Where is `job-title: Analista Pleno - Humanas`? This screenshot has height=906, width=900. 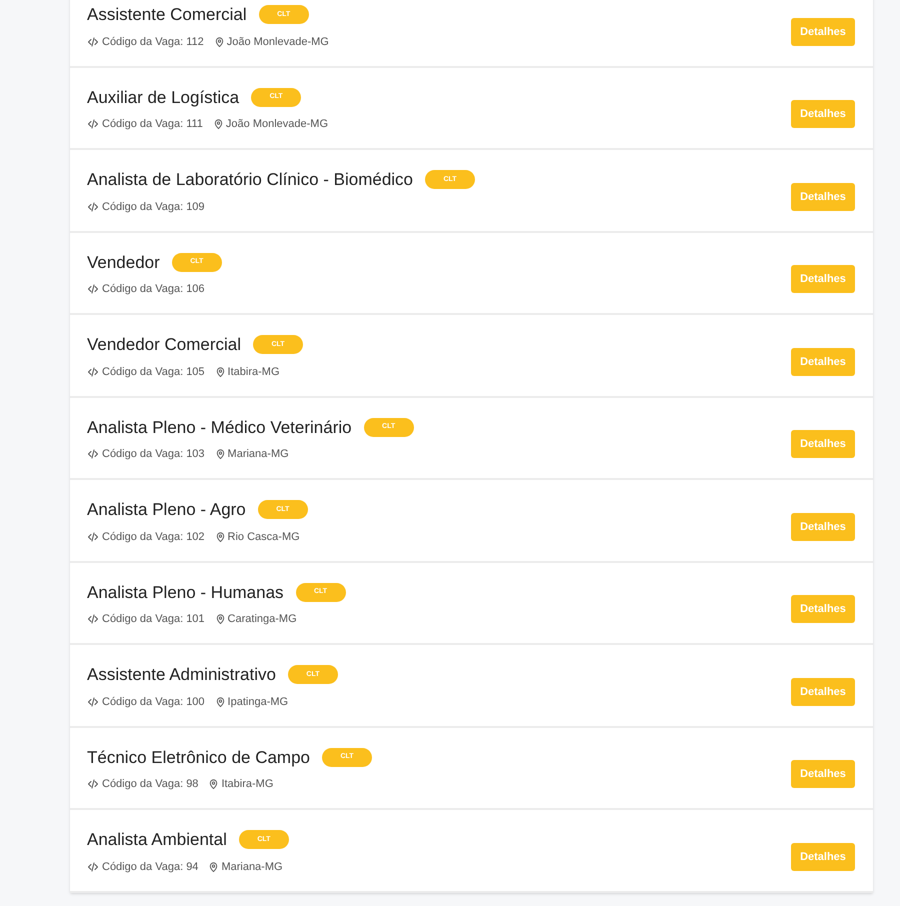
job-title: Analista Pleno - Humanas is located at coordinates (185, 593).